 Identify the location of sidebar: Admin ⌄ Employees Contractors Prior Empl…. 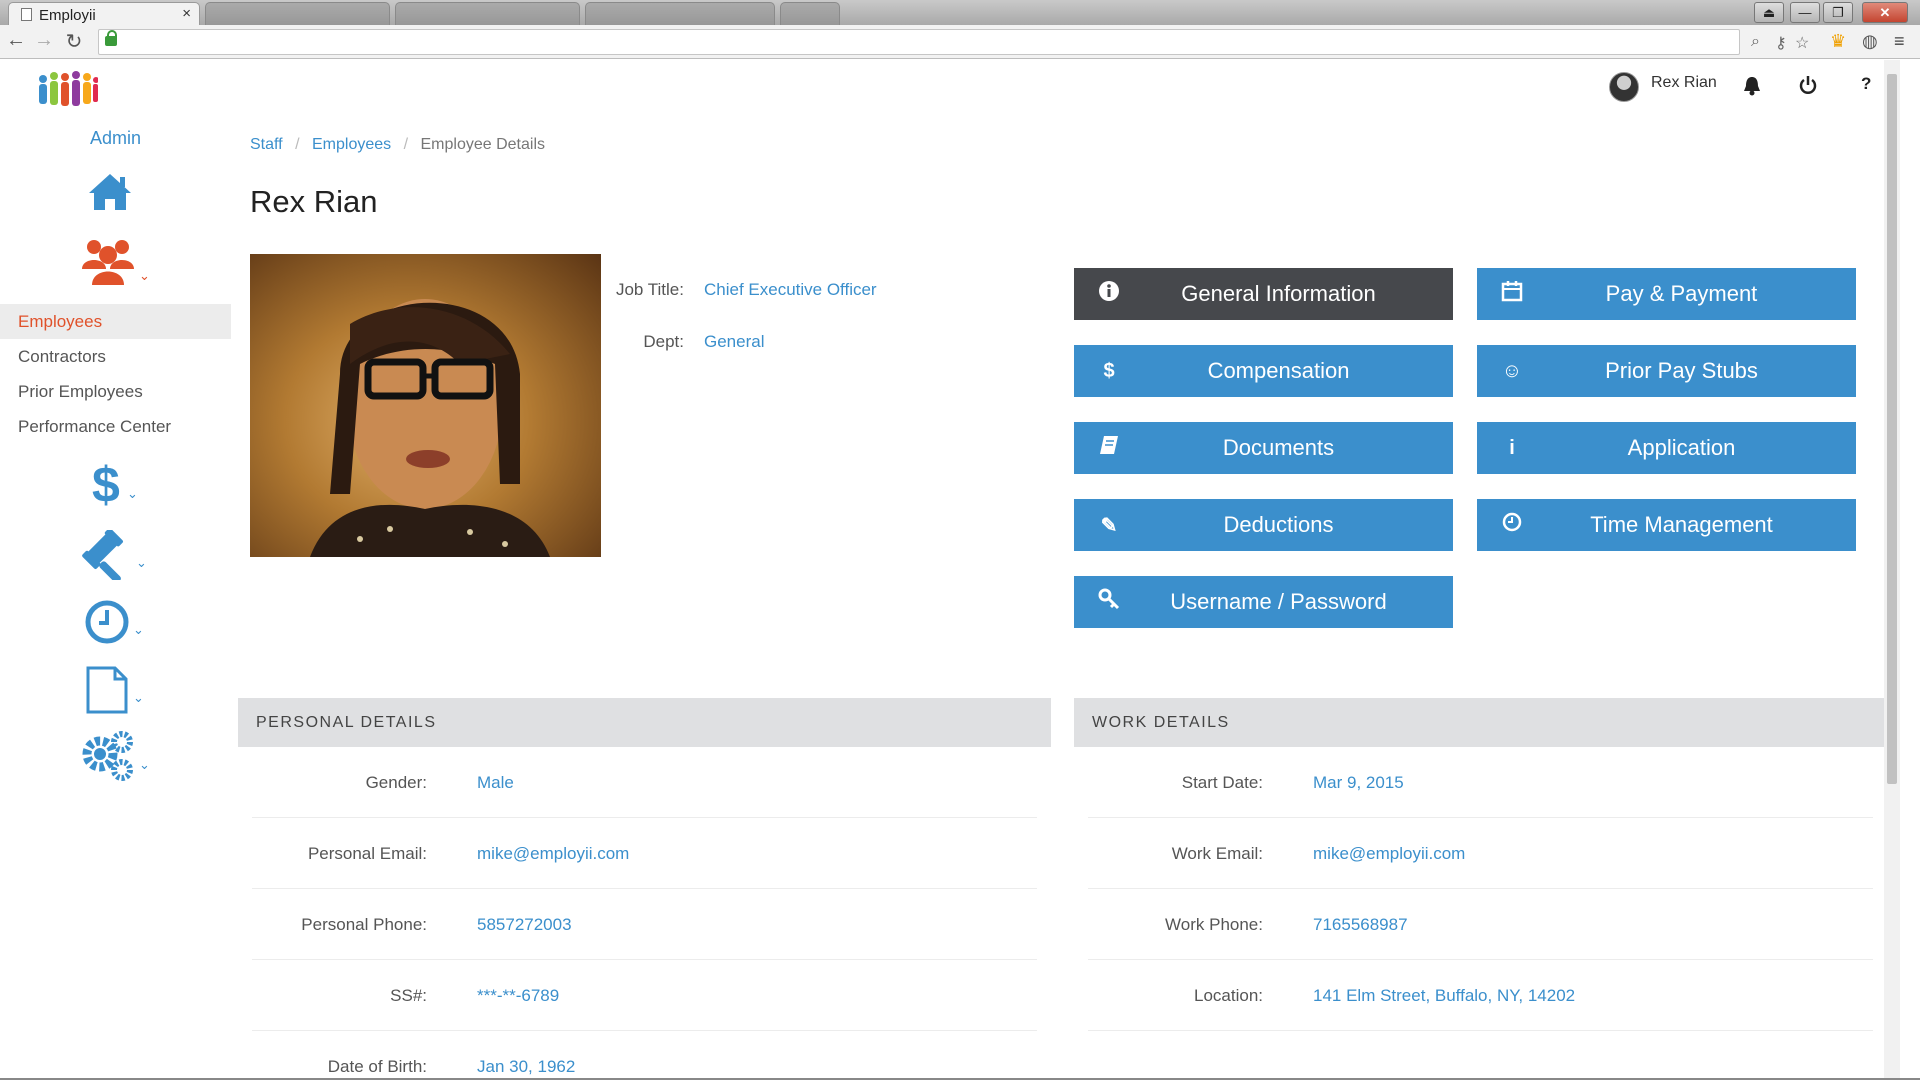
(115, 570).